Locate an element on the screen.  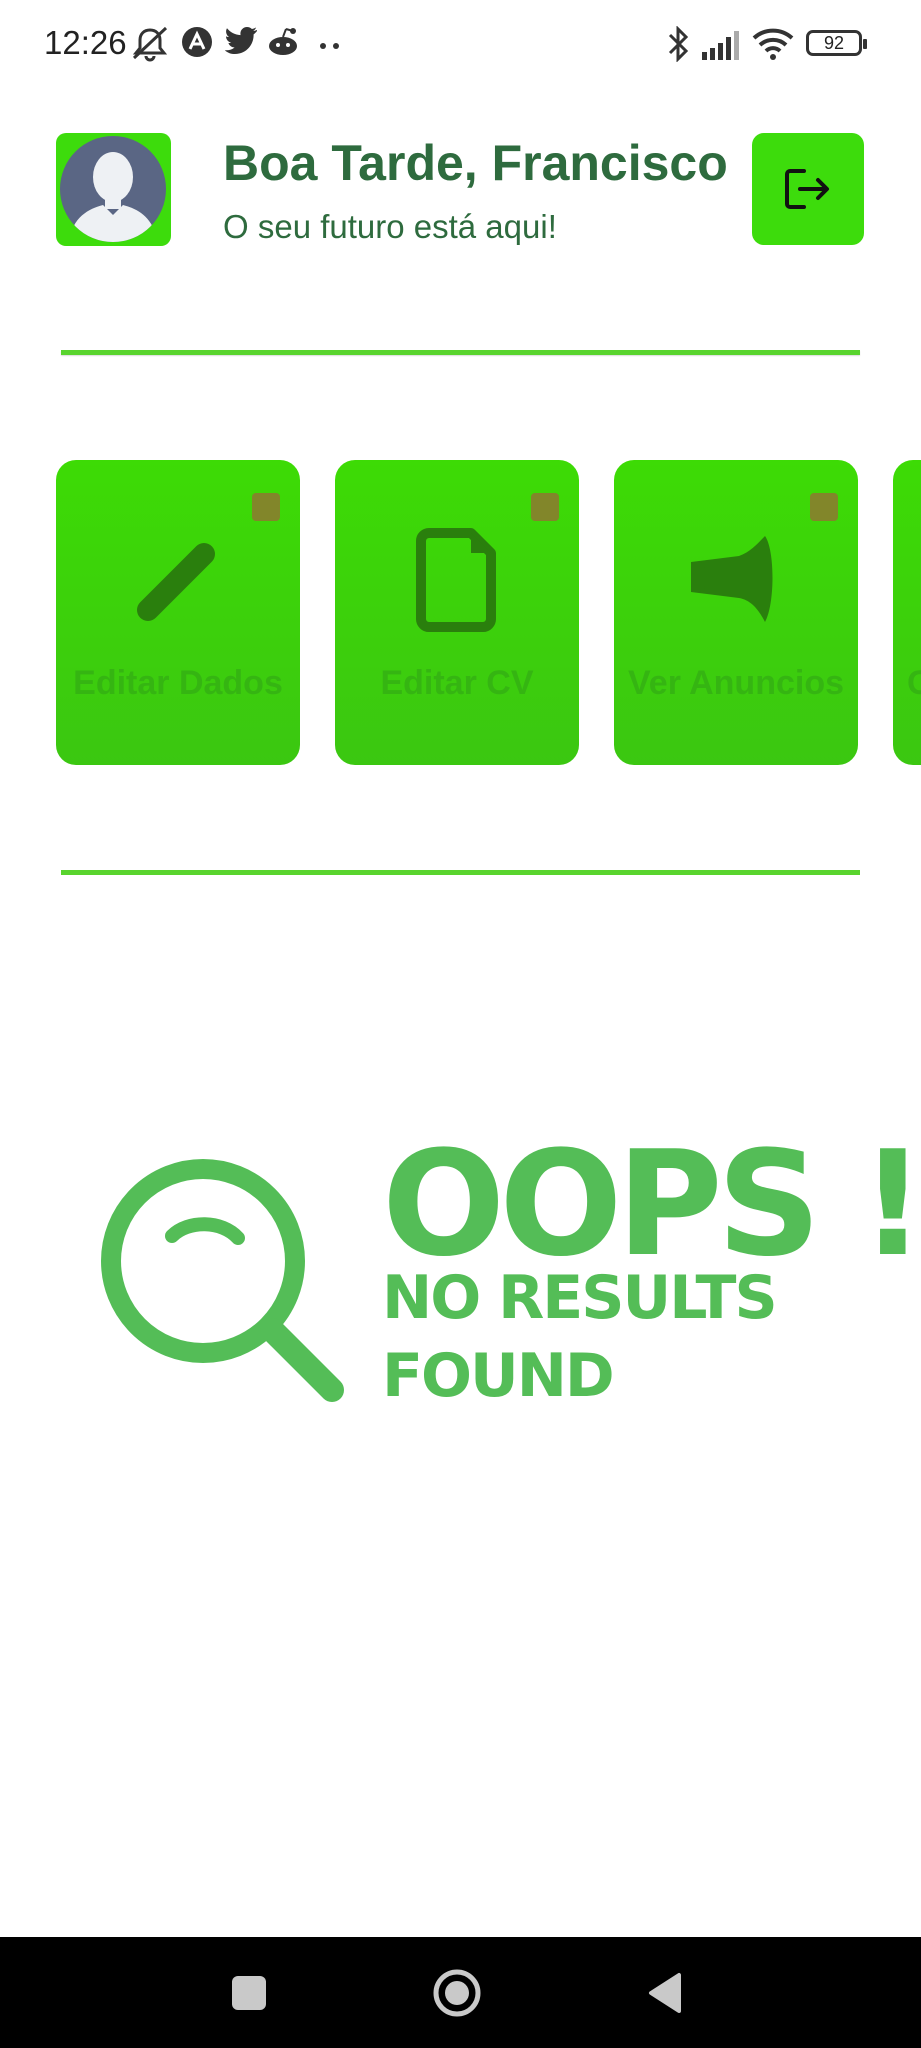
more-card: C is located at coordinates (907, 612).